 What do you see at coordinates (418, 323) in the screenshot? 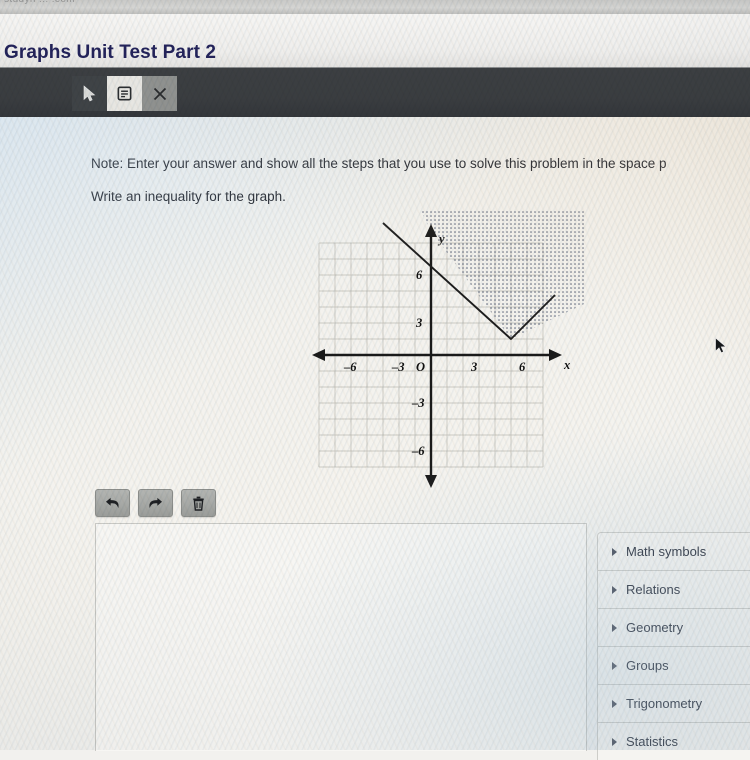
I see `ytick-label: 3` at bounding box center [418, 323].